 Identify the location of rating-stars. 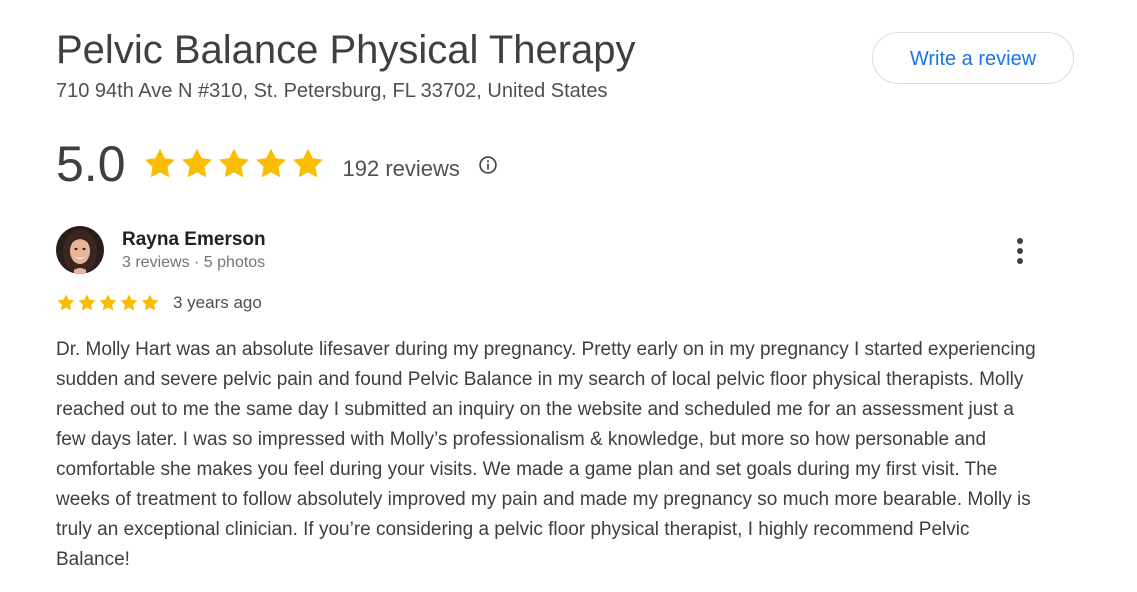
(234, 164).